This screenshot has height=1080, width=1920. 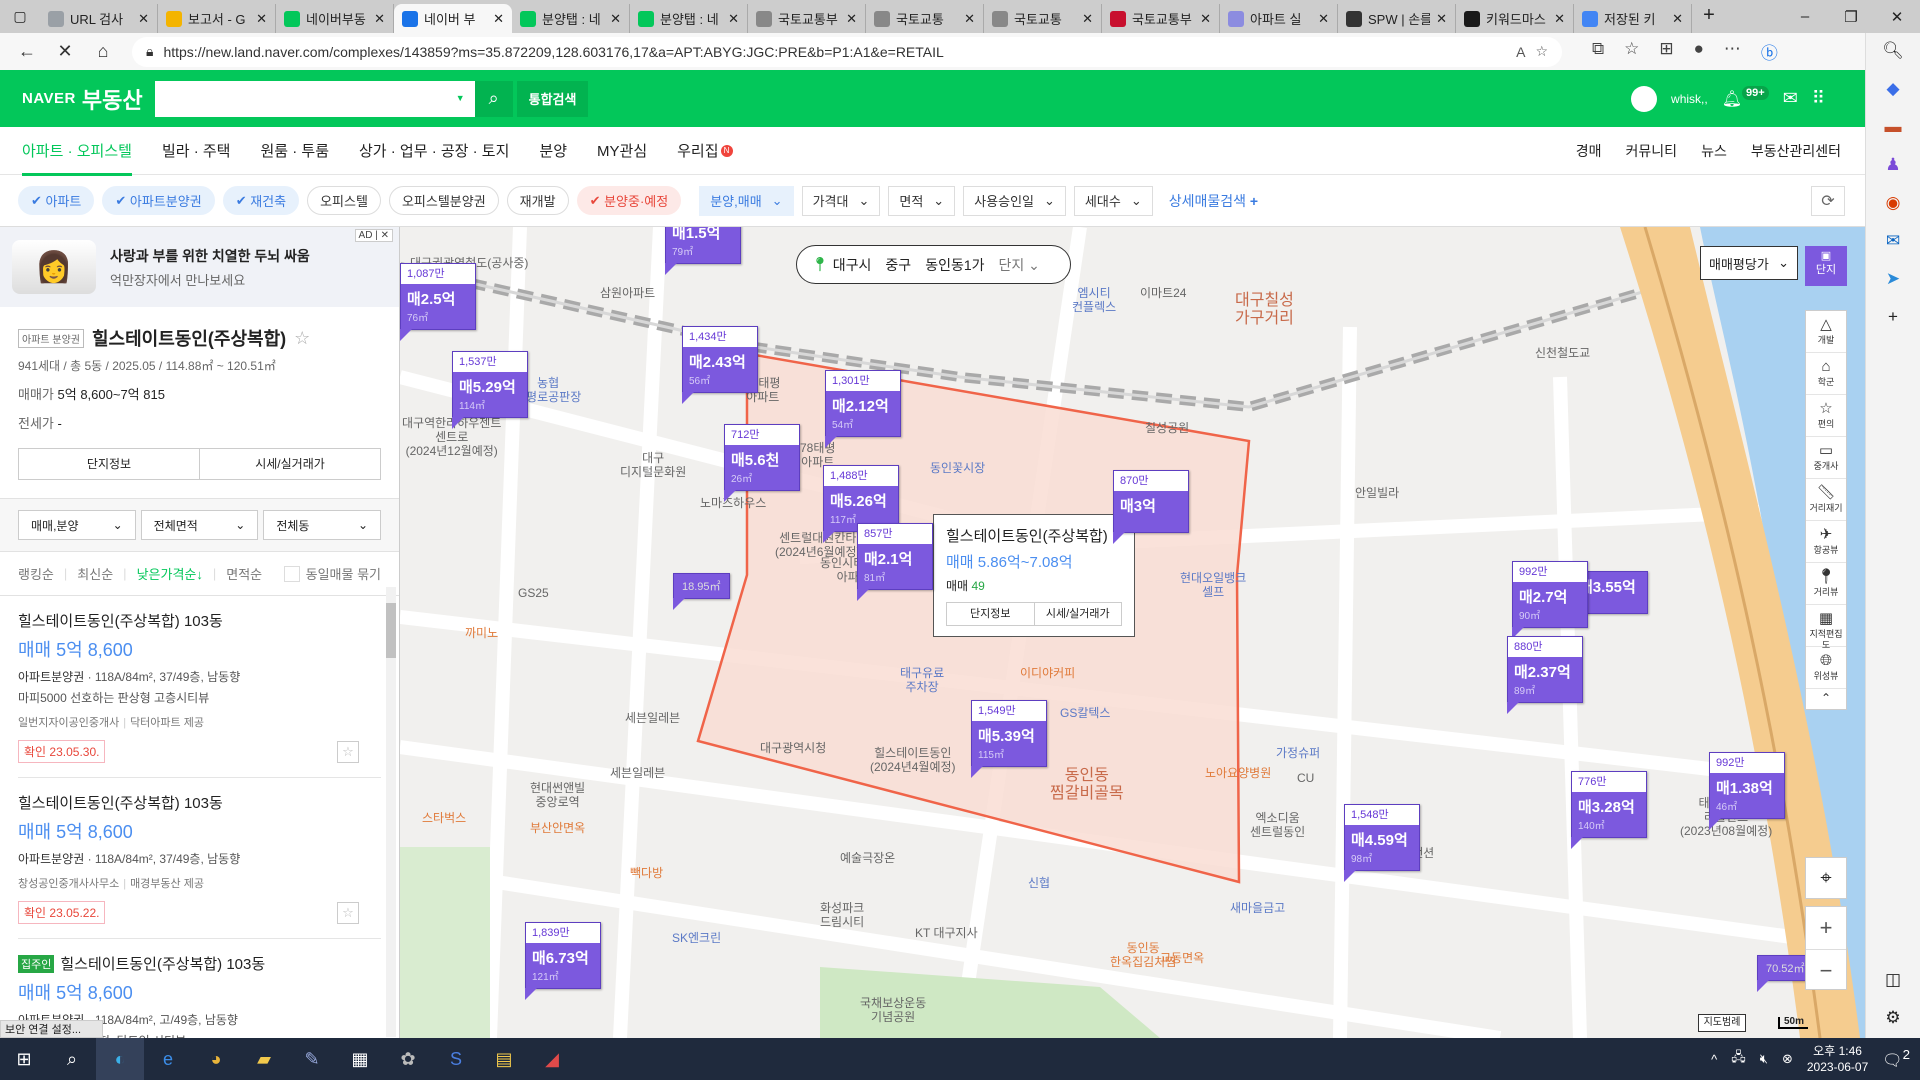 What do you see at coordinates (1182, 958) in the screenshot?
I see `map-poi-label: 교동면옥` at bounding box center [1182, 958].